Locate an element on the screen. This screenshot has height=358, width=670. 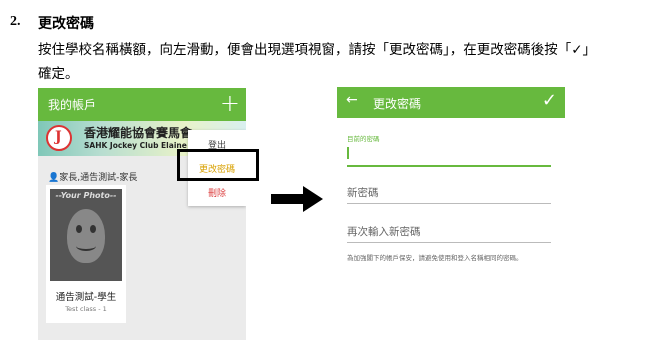
current-password-underline is located at coordinates (449, 166).